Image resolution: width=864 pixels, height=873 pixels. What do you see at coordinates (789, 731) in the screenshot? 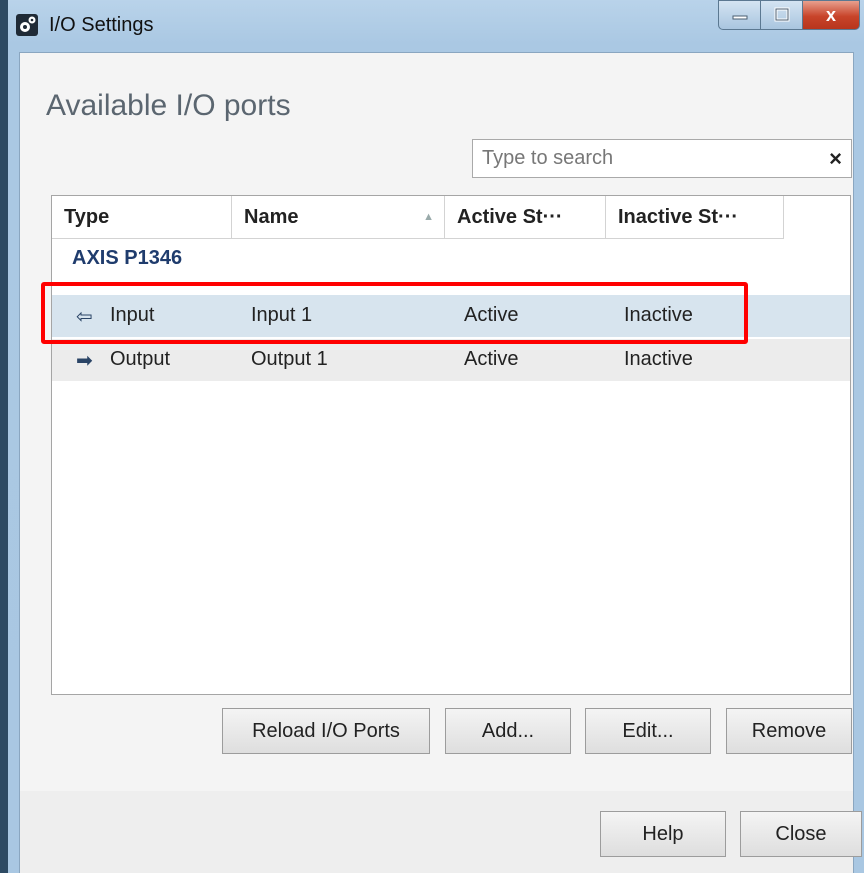
I see `remove-button: Remove` at bounding box center [789, 731].